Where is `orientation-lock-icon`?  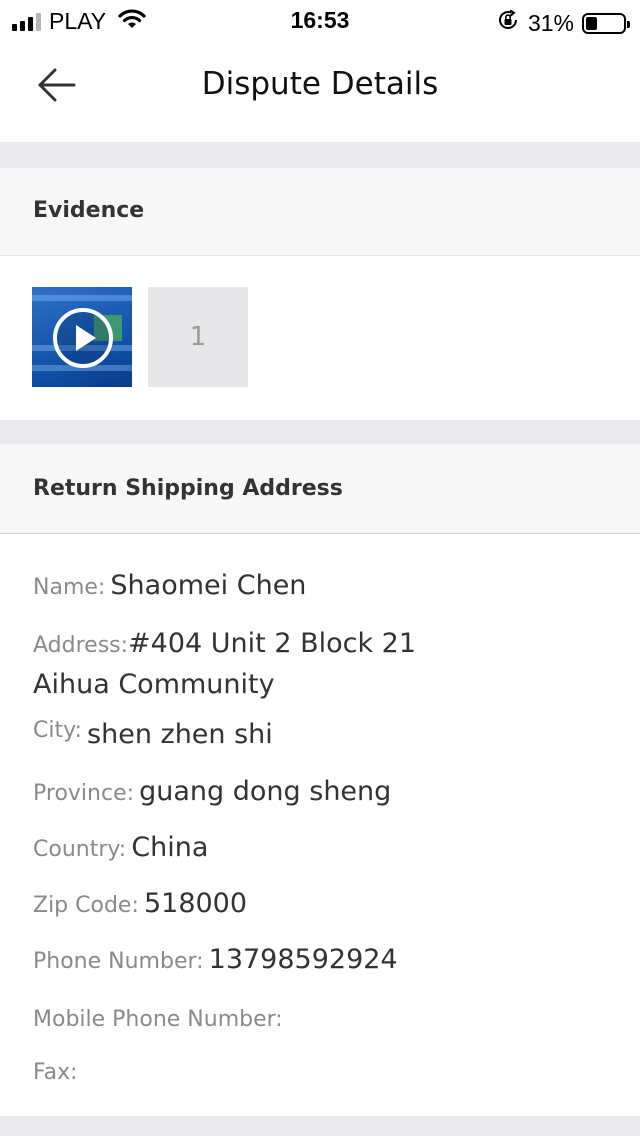 orientation-lock-icon is located at coordinates (508, 23).